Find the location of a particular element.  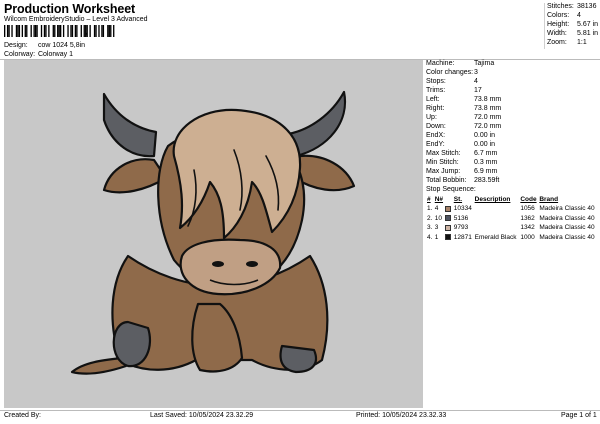

left-ear is located at coordinates (135, 176).